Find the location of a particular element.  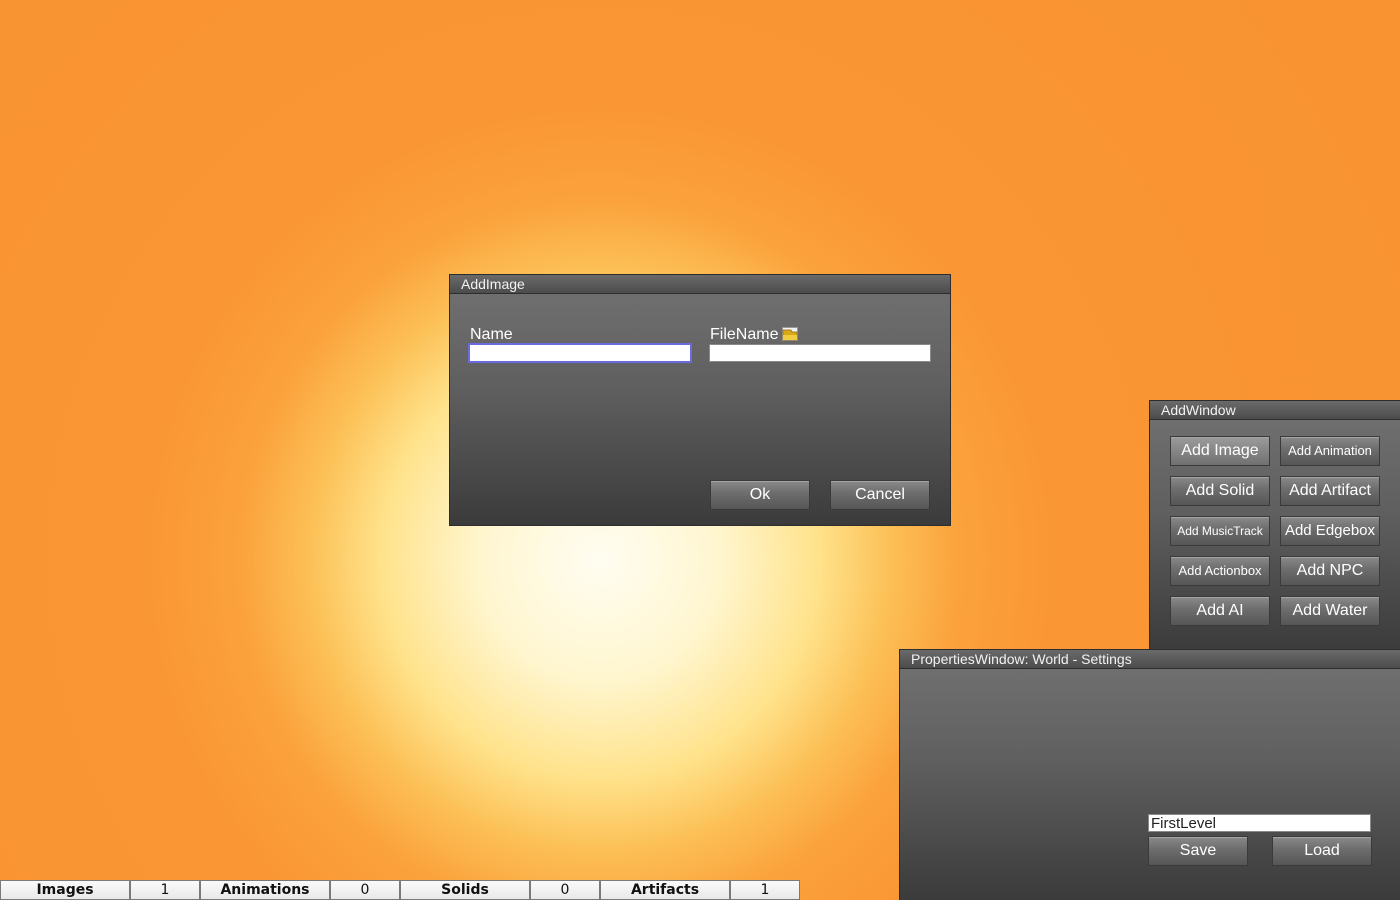

artifacts-label: Artifacts is located at coordinates (665, 890).